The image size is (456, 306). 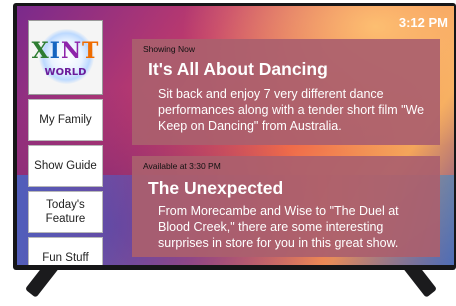 I want to click on menu-item-my-family: My Family, so click(x=65, y=120).